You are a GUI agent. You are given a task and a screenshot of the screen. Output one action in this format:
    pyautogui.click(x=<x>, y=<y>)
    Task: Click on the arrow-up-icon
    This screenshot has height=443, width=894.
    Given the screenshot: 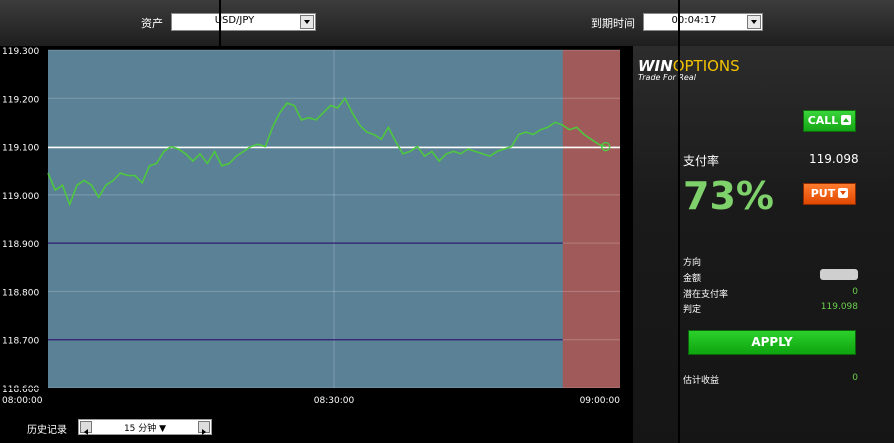 What is the action you would take?
    pyautogui.click(x=846, y=120)
    